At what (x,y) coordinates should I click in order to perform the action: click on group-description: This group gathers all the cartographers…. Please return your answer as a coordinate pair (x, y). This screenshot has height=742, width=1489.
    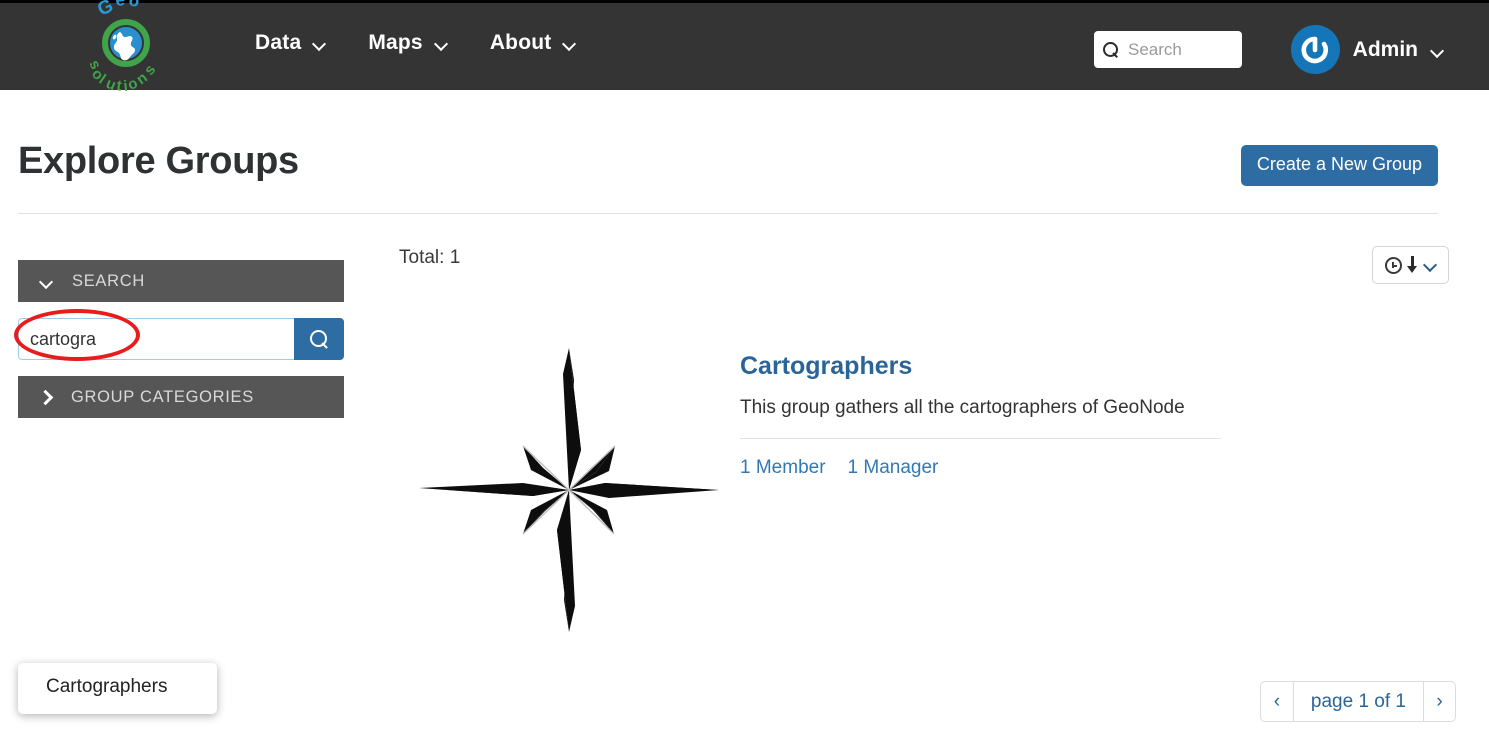
    Looking at the image, I should click on (962, 407).